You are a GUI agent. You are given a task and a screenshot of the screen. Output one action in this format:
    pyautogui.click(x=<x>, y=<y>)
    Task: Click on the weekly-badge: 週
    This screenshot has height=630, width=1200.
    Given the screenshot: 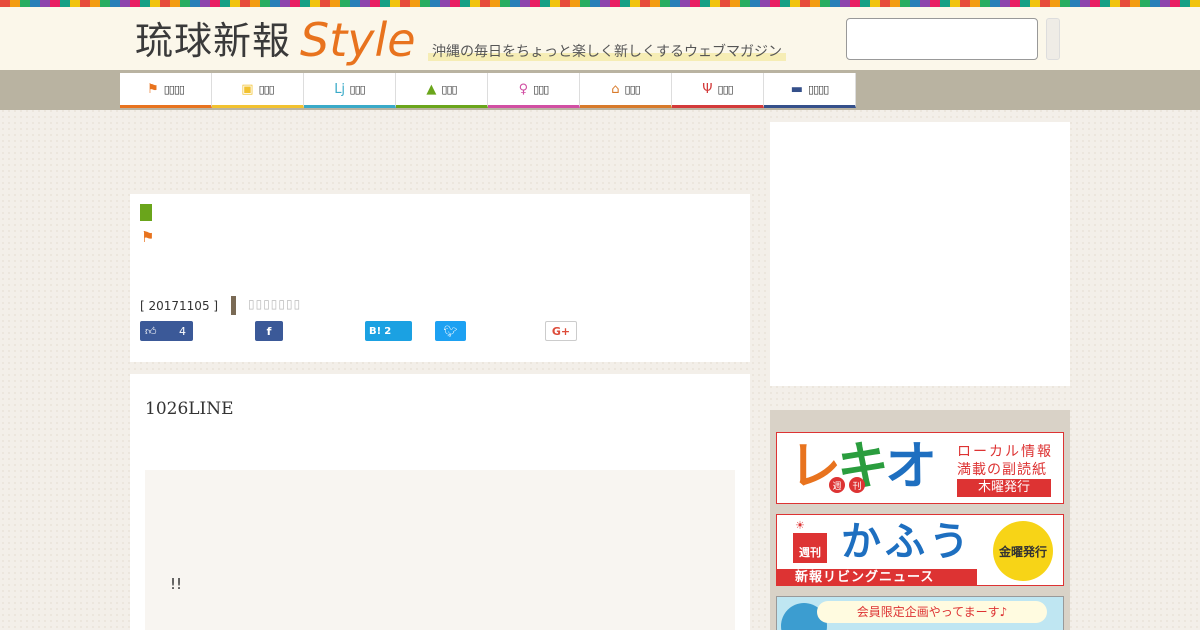 What is the action you would take?
    pyautogui.click(x=837, y=485)
    